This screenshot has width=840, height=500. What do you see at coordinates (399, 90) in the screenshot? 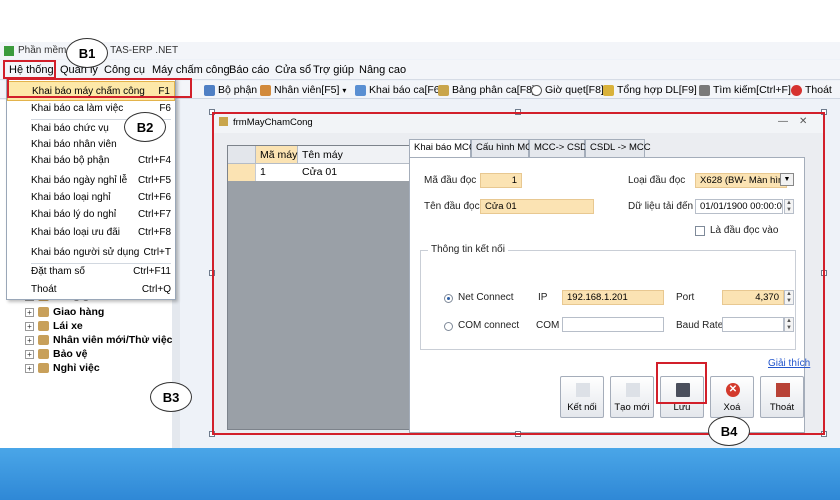
I see `toolbar-khai-bao-ca: Khai báo ca[F6]` at bounding box center [399, 90].